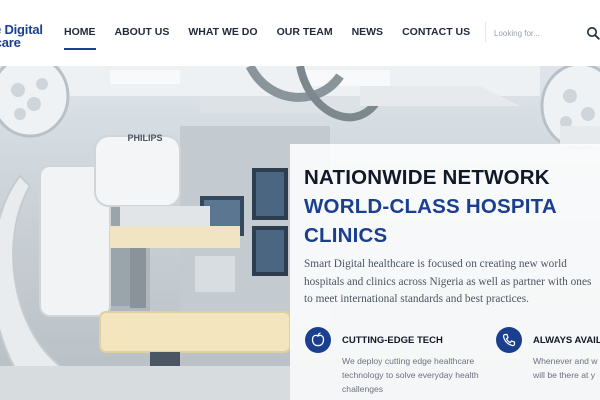 The height and width of the screenshot is (400, 600). I want to click on apple-icon, so click(318, 340).